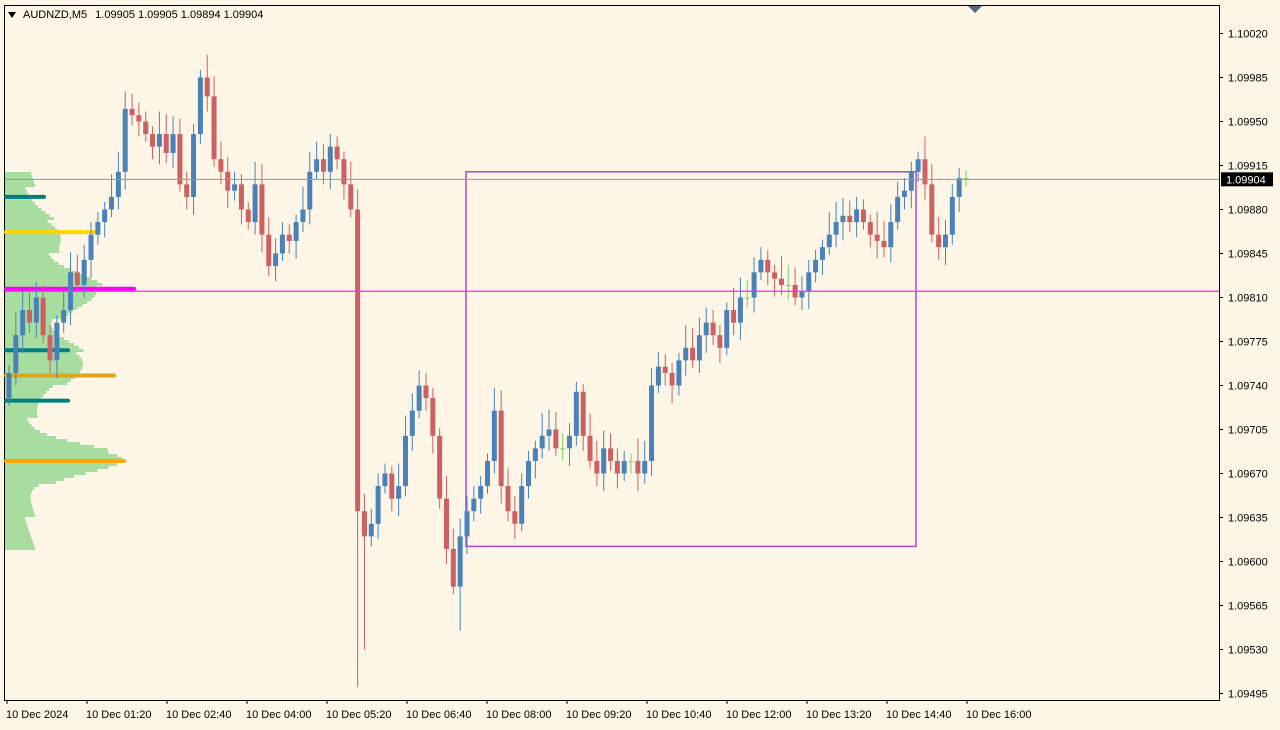  Describe the element at coordinates (758, 715) in the screenshot. I see `x-tick-label: 10 Dec 12:00` at that location.